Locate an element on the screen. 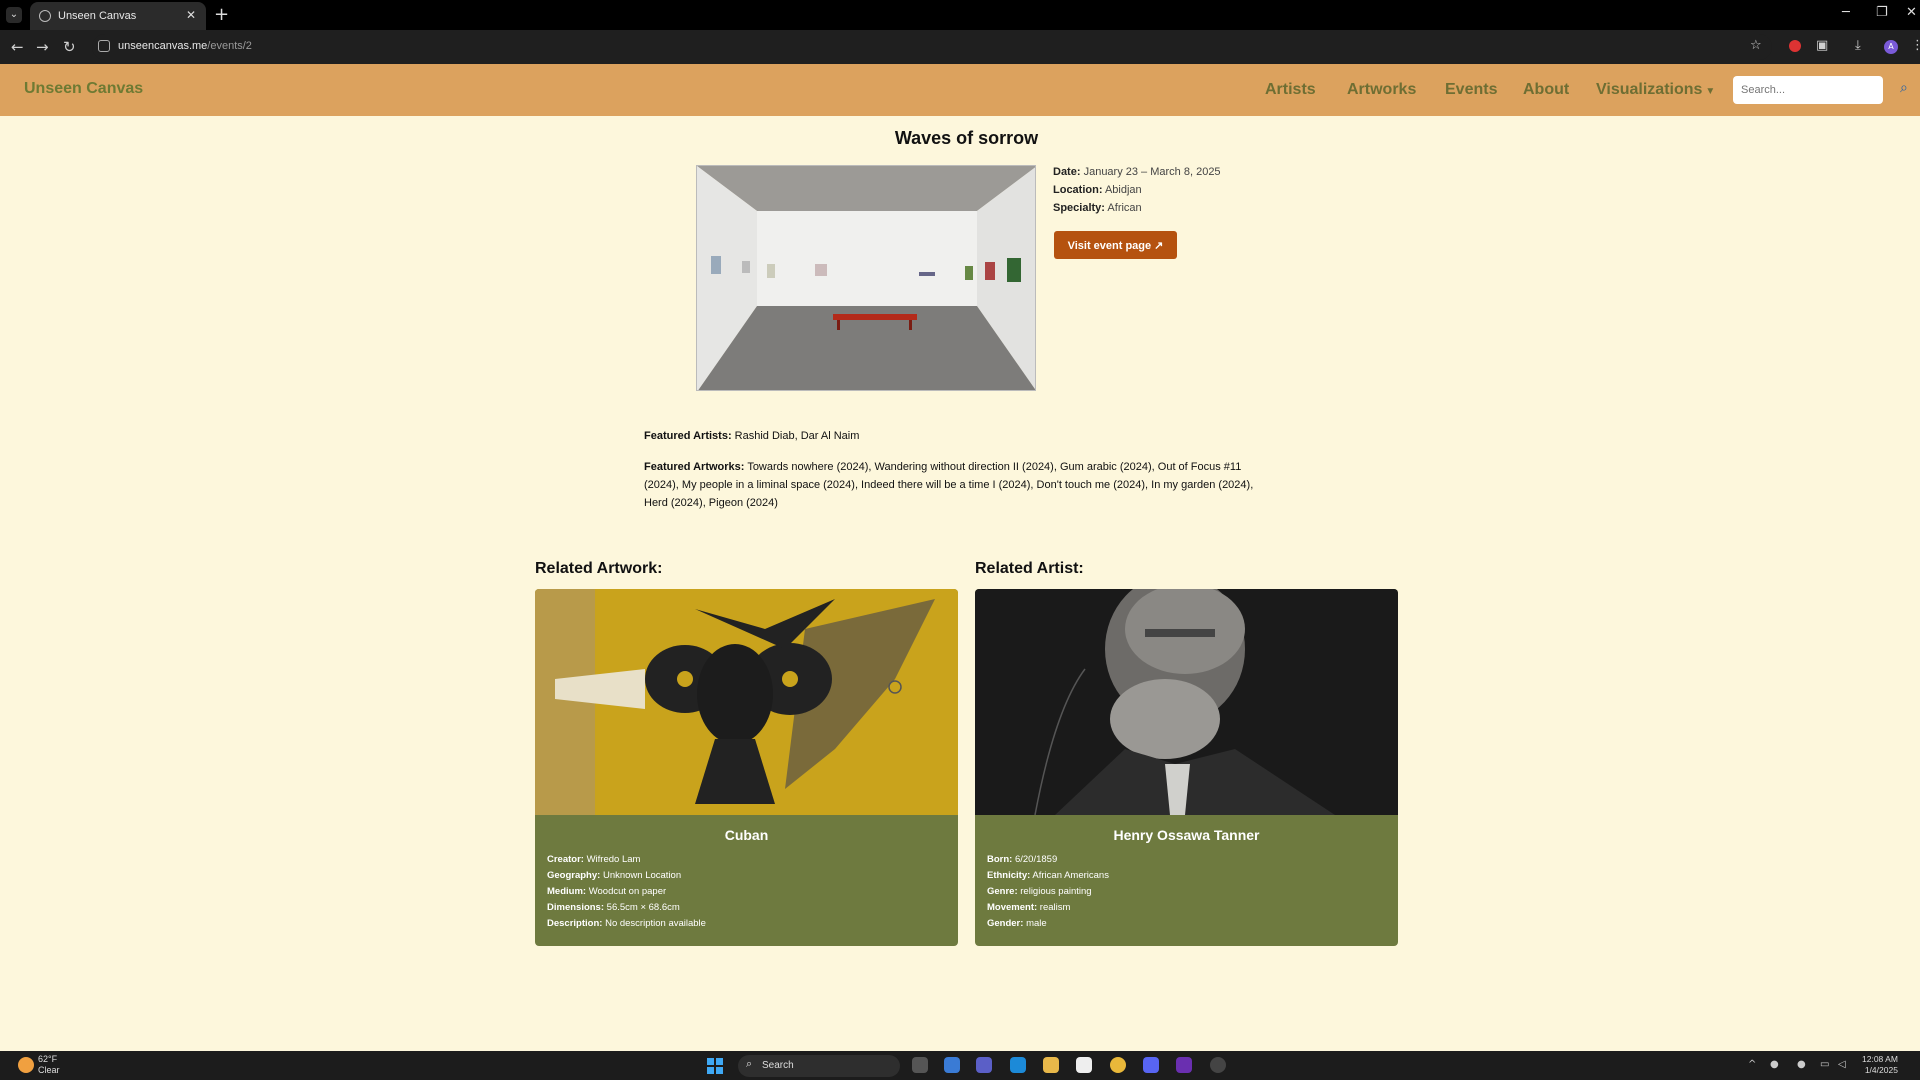 The height and width of the screenshot is (1080, 1920). event-date: Date: January 23 – March 8, 2025 is located at coordinates (1137, 172).